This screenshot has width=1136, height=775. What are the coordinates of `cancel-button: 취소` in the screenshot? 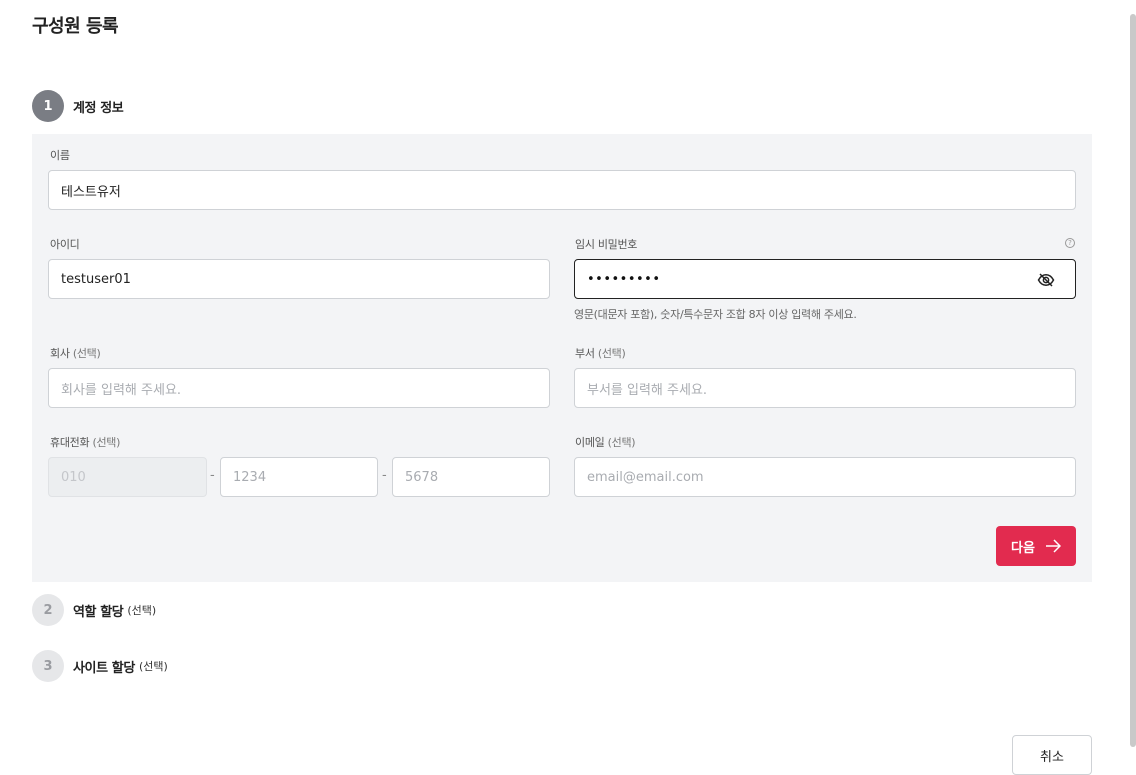 It's located at (1052, 755).